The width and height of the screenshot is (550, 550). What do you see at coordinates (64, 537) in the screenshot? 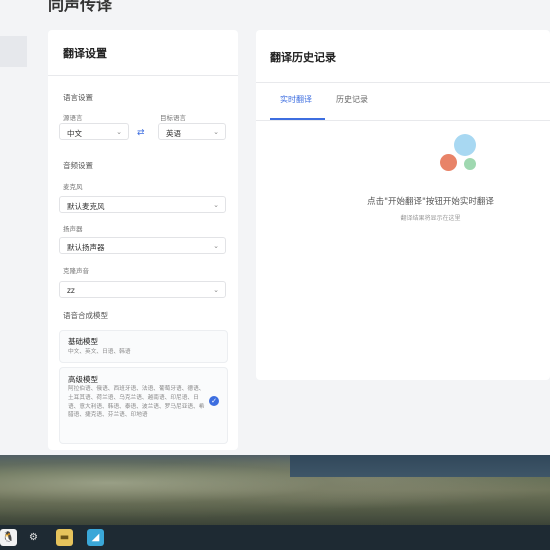
I see `folder-icon: ▬` at bounding box center [64, 537].